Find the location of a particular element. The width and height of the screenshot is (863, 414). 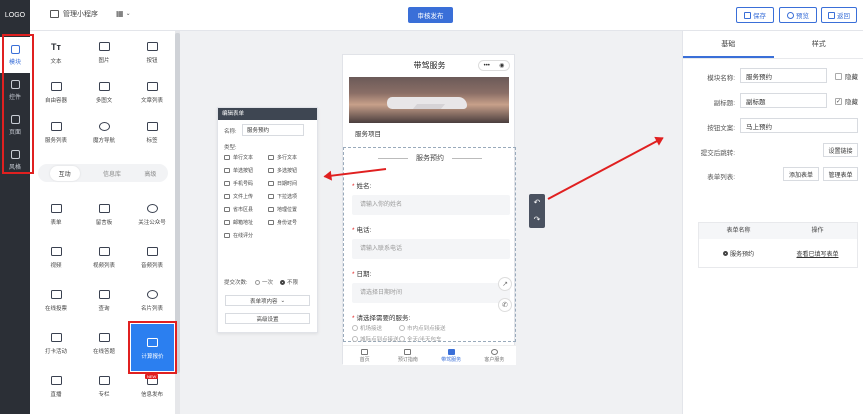

module-online-quiz: 在线答题 is located at coordinates (104, 344).